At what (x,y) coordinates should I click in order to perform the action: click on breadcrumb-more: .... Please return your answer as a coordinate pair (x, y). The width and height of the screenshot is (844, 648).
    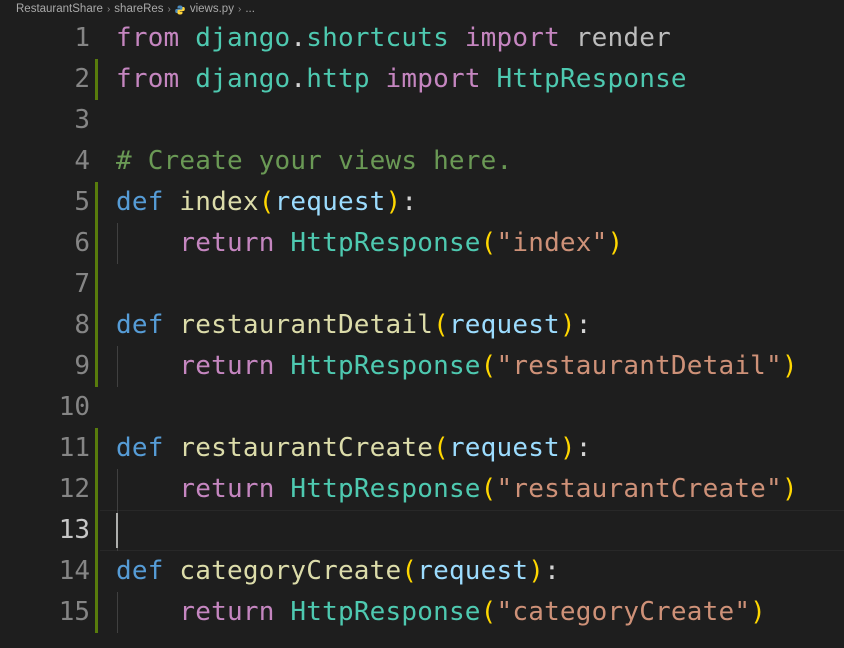
    Looking at the image, I should click on (250, 9).